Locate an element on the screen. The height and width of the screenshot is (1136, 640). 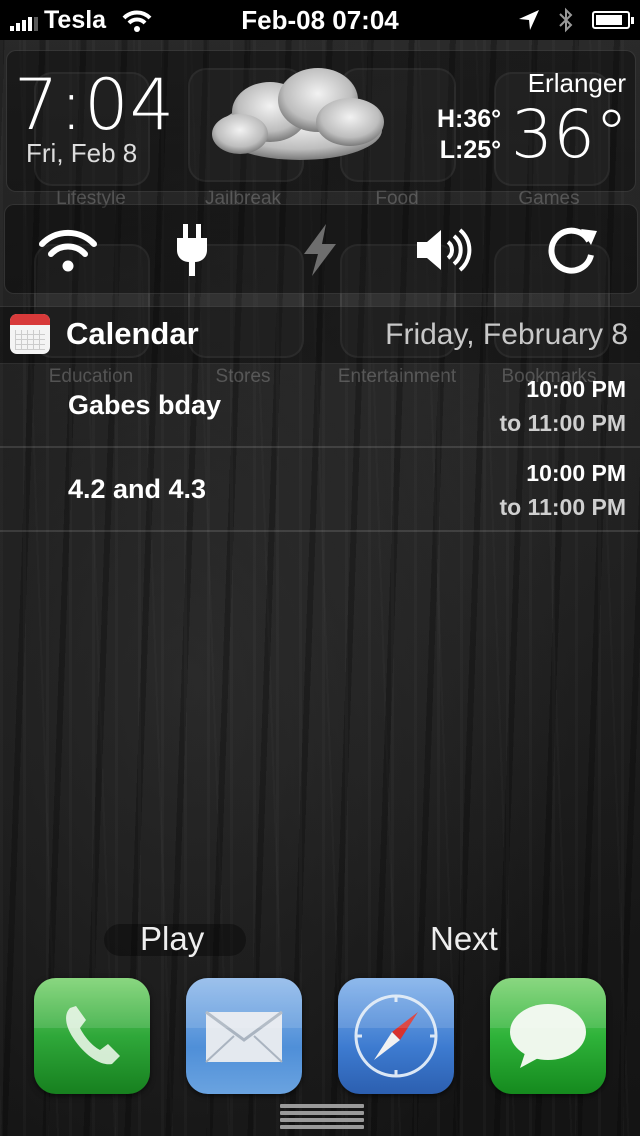
weather-high-low: H:36° L:25° is located at coordinates (469, 135).